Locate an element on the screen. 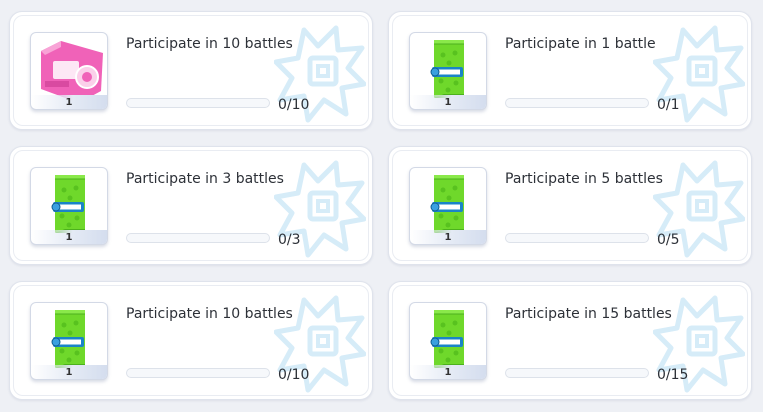 The image size is (763, 412). progress-count: 0/3 is located at coordinates (289, 240).